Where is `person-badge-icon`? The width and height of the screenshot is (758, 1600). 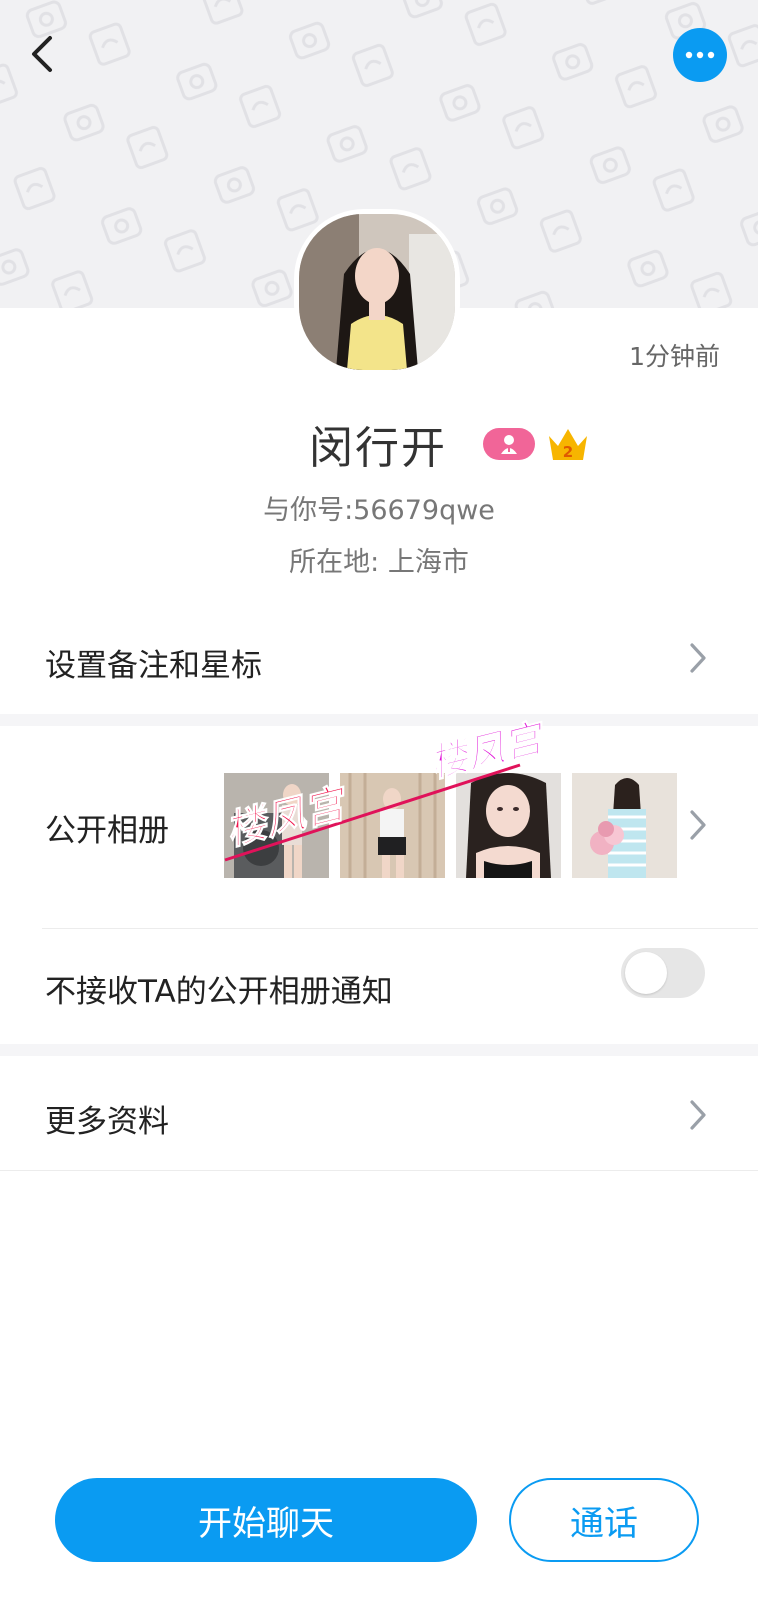
person-badge-icon is located at coordinates (509, 444).